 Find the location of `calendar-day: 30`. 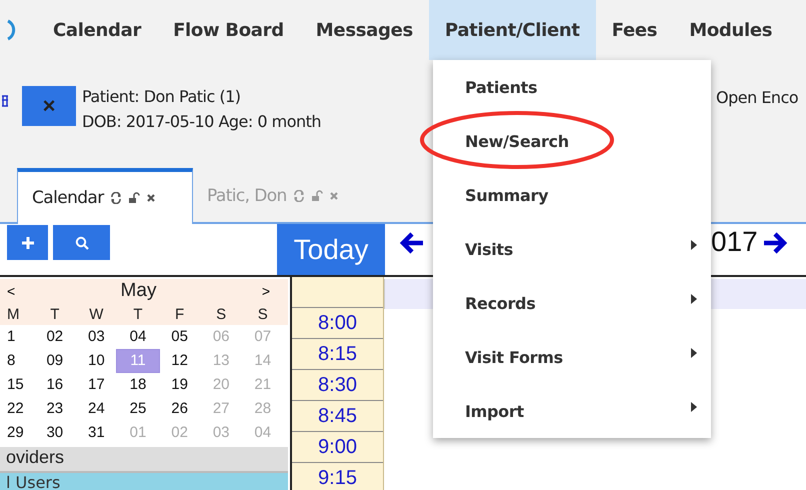

calendar-day: 30 is located at coordinates (55, 433).